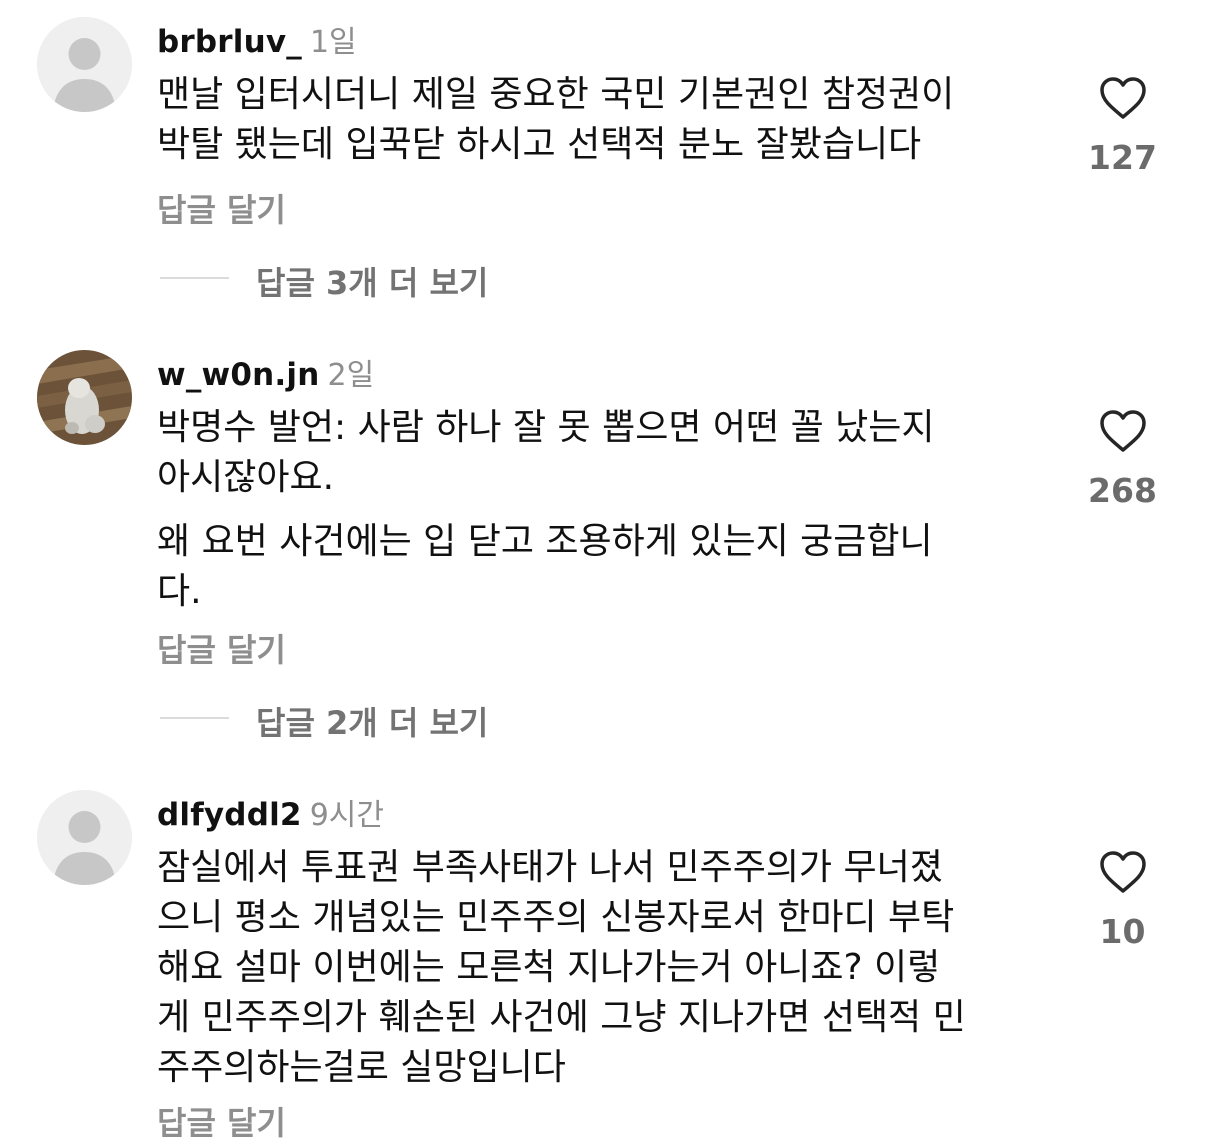 Image resolution: width=1206 pixels, height=1145 pixels. What do you see at coordinates (1122, 490) in the screenshot?
I see `like-count: 268` at bounding box center [1122, 490].